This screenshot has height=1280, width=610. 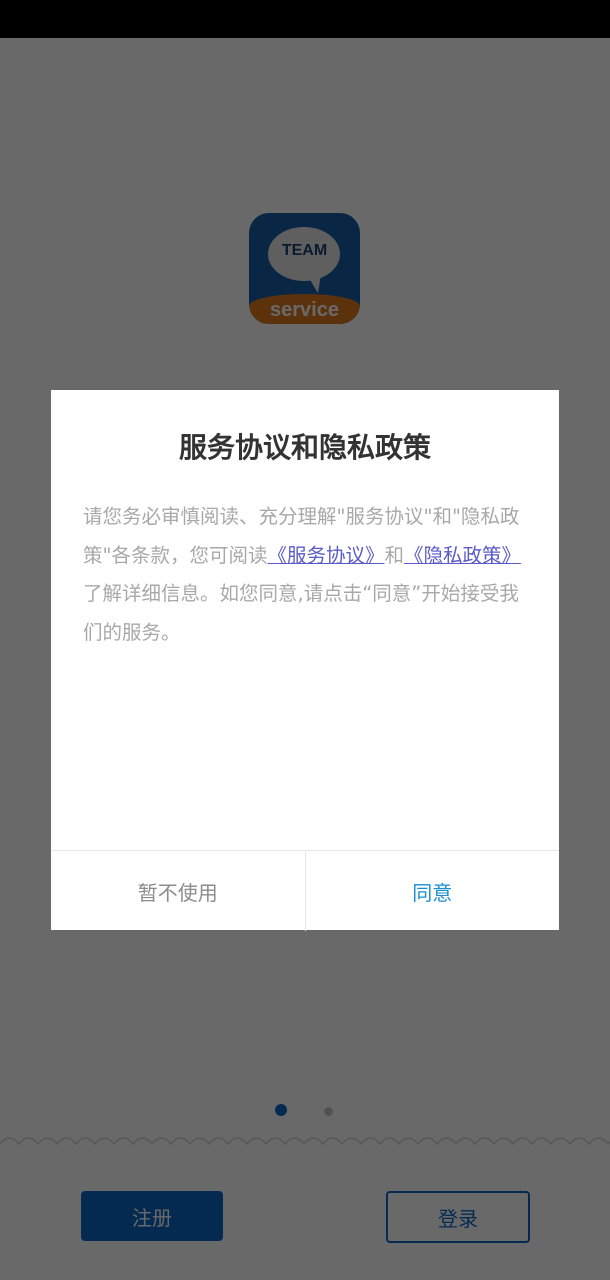 What do you see at coordinates (305, 19) in the screenshot?
I see `status-bar` at bounding box center [305, 19].